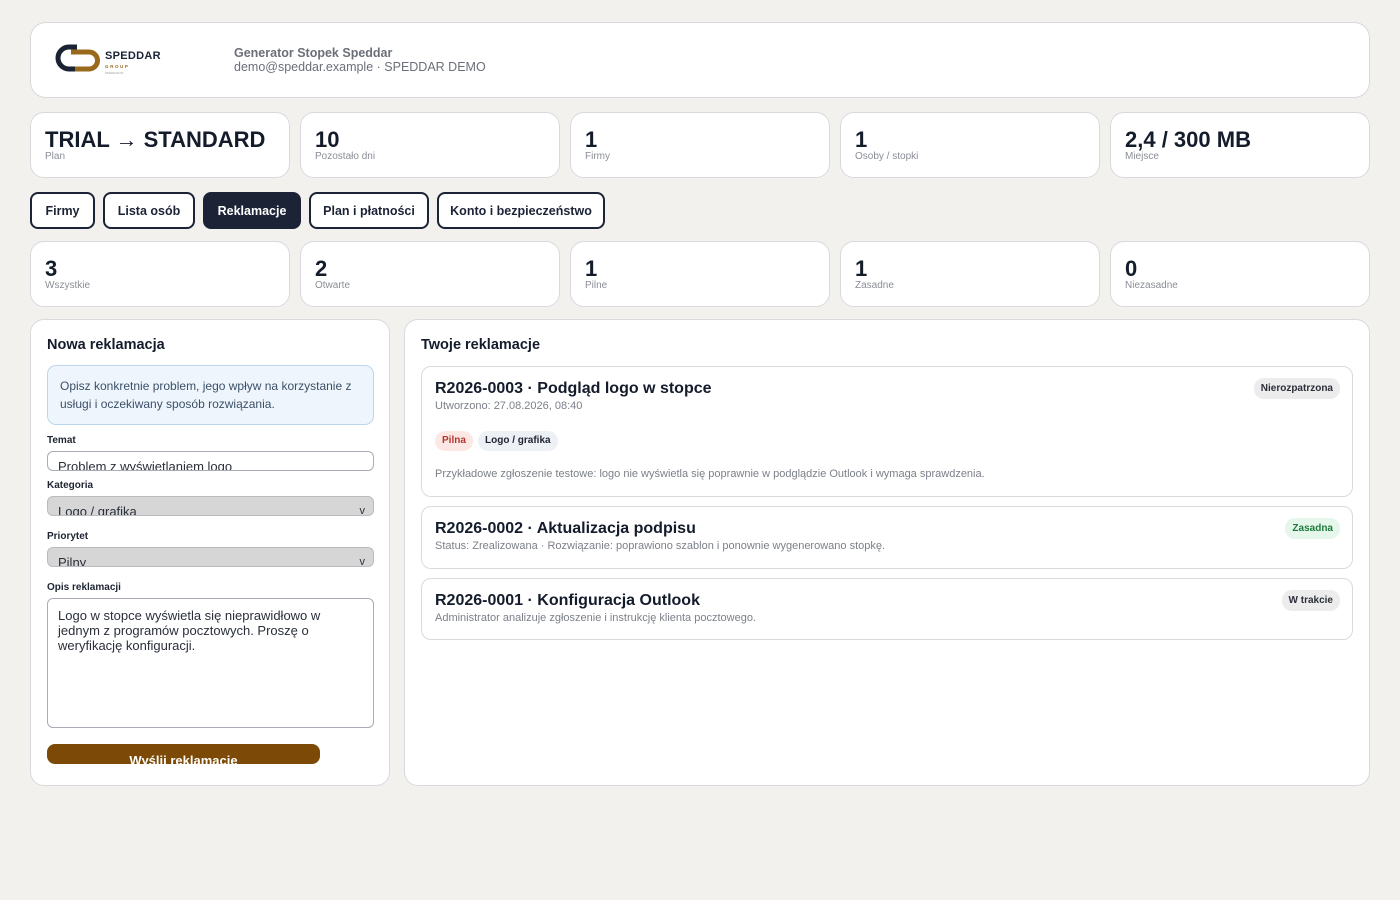 This screenshot has height=900, width=1400. I want to click on stat-all-complaints: 3 Wszystkie, so click(160, 274).